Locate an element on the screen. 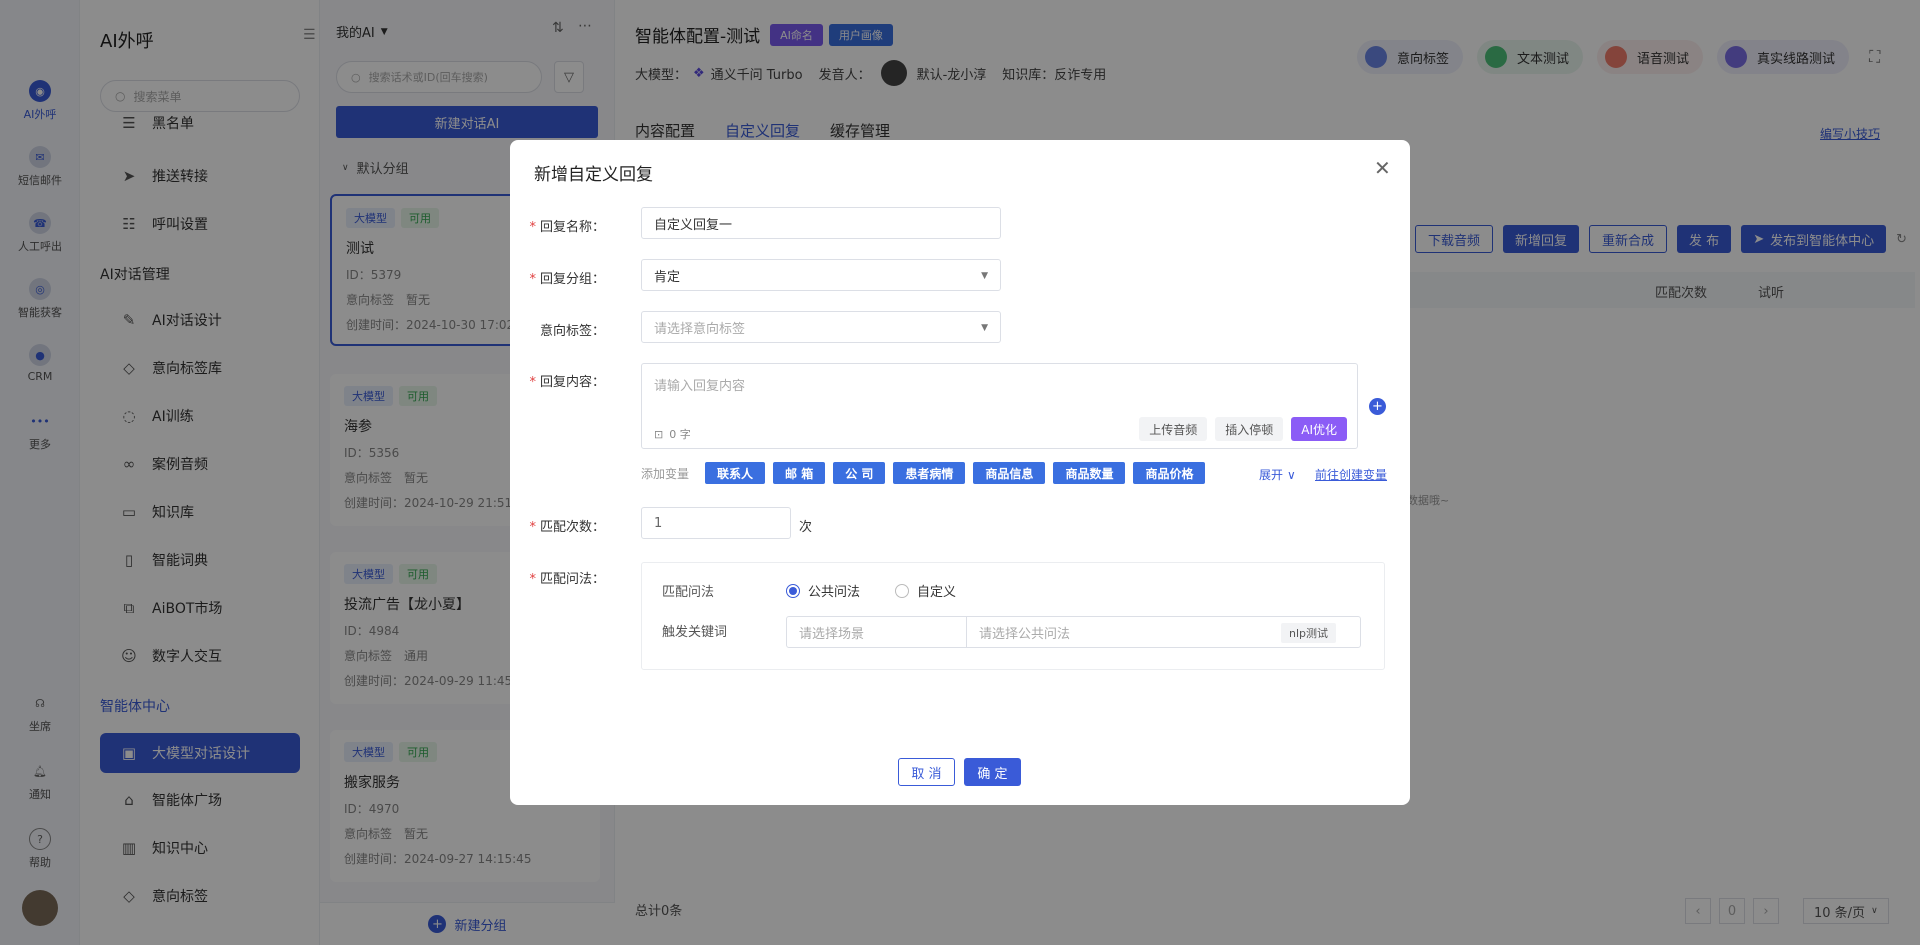 This screenshot has height=945, width=1920. radio-custom: 自定义 is located at coordinates (925, 590).